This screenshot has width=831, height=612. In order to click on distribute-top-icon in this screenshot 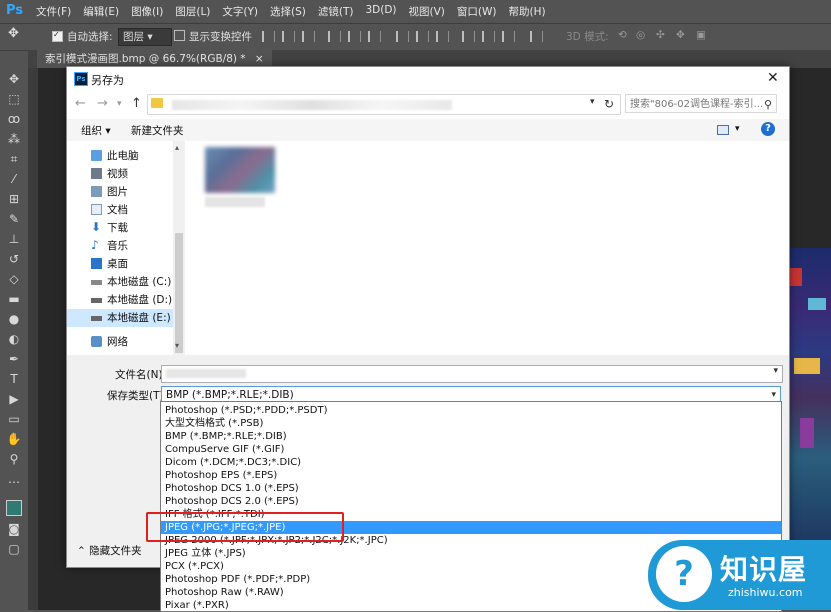, I will do `click(402, 36)`.